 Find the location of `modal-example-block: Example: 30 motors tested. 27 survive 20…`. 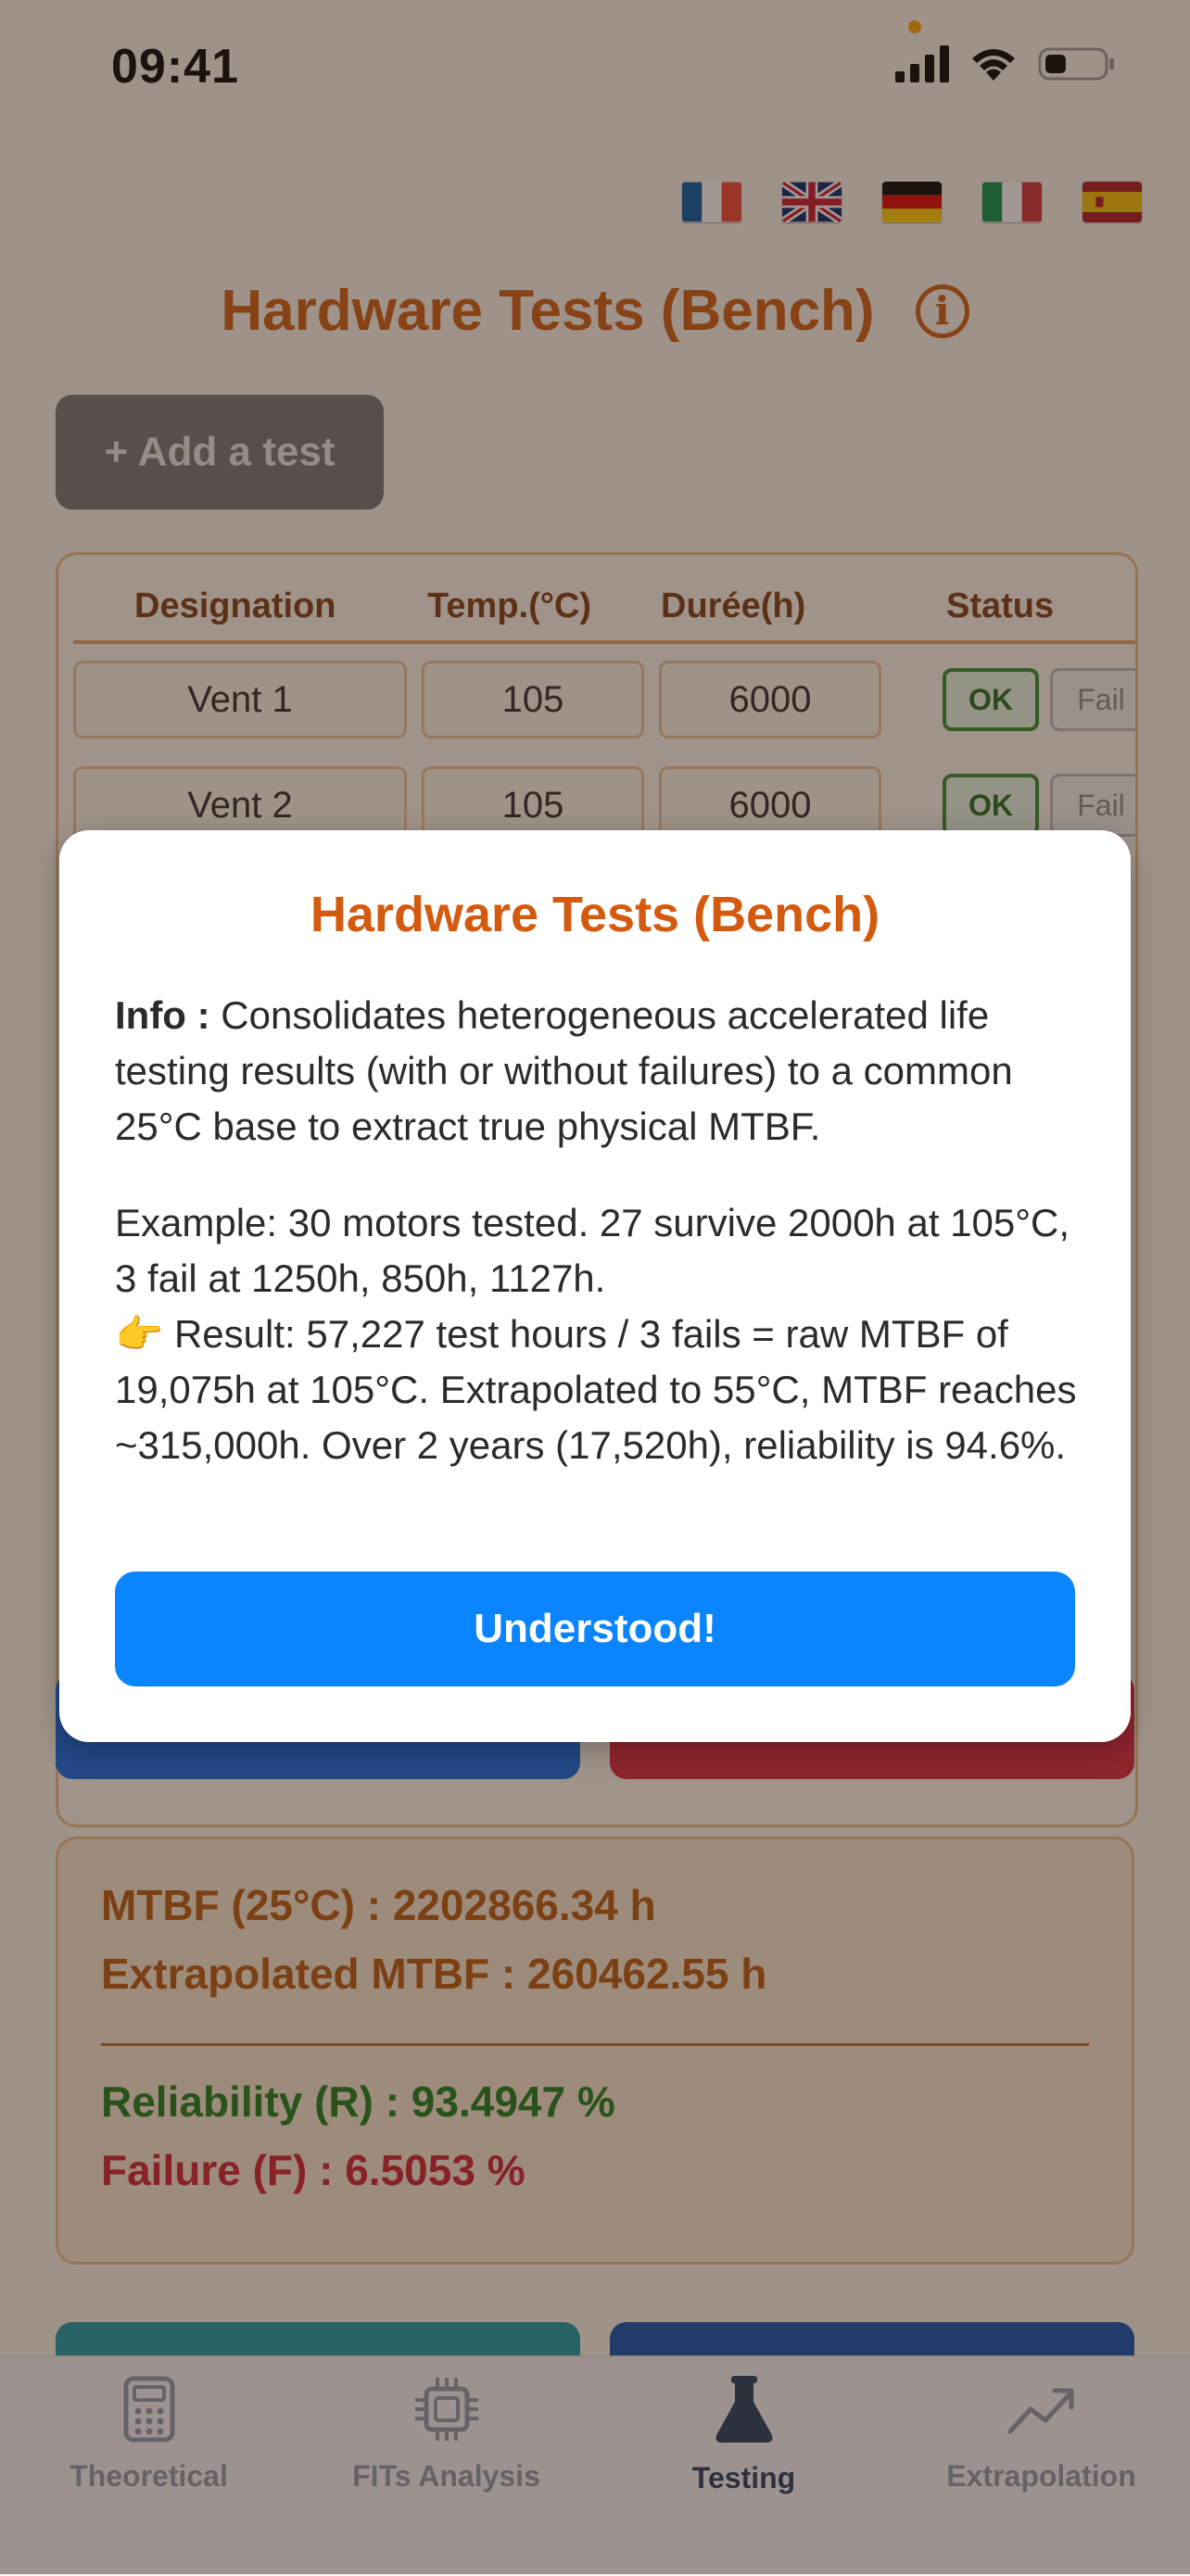

modal-example-block: Example: 30 motors tested. 27 survive 20… is located at coordinates (597, 1334).